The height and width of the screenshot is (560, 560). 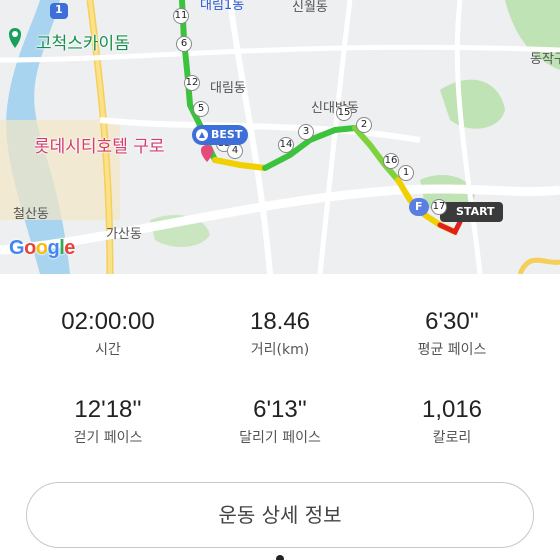 I want to click on workout-detail-button: 운동 상세 정보, so click(x=280, y=515).